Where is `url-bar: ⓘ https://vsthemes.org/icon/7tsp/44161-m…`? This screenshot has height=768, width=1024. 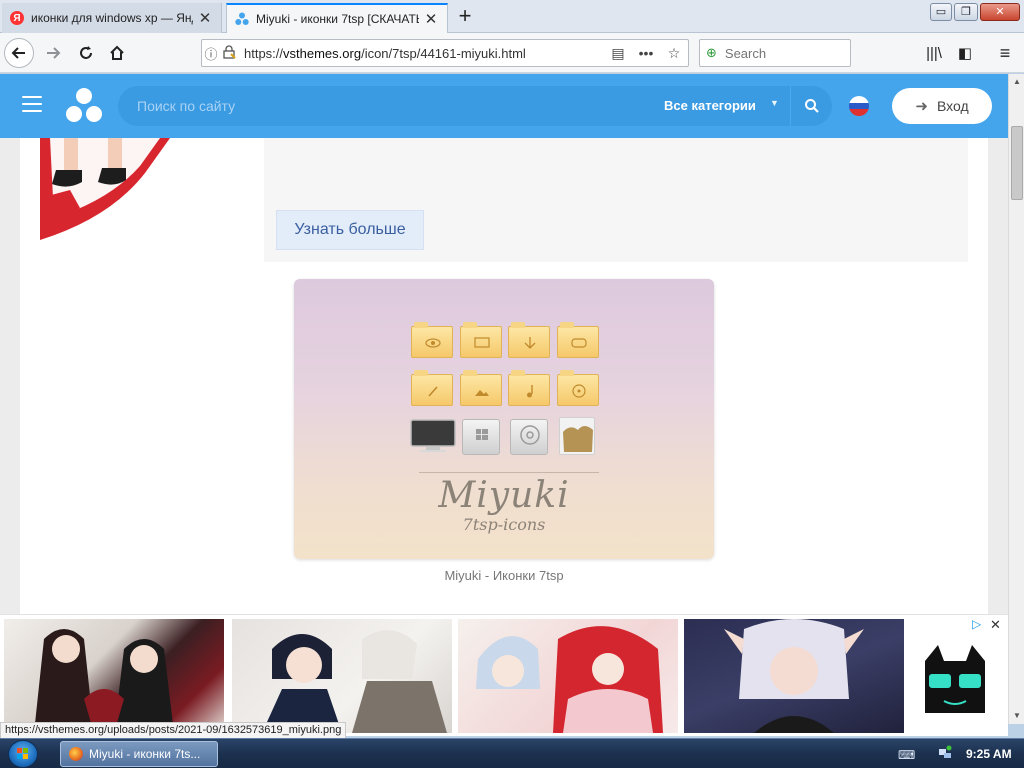
url-bar: ⓘ https://vsthemes.org/icon/7tsp/44161-m… is located at coordinates (445, 53).